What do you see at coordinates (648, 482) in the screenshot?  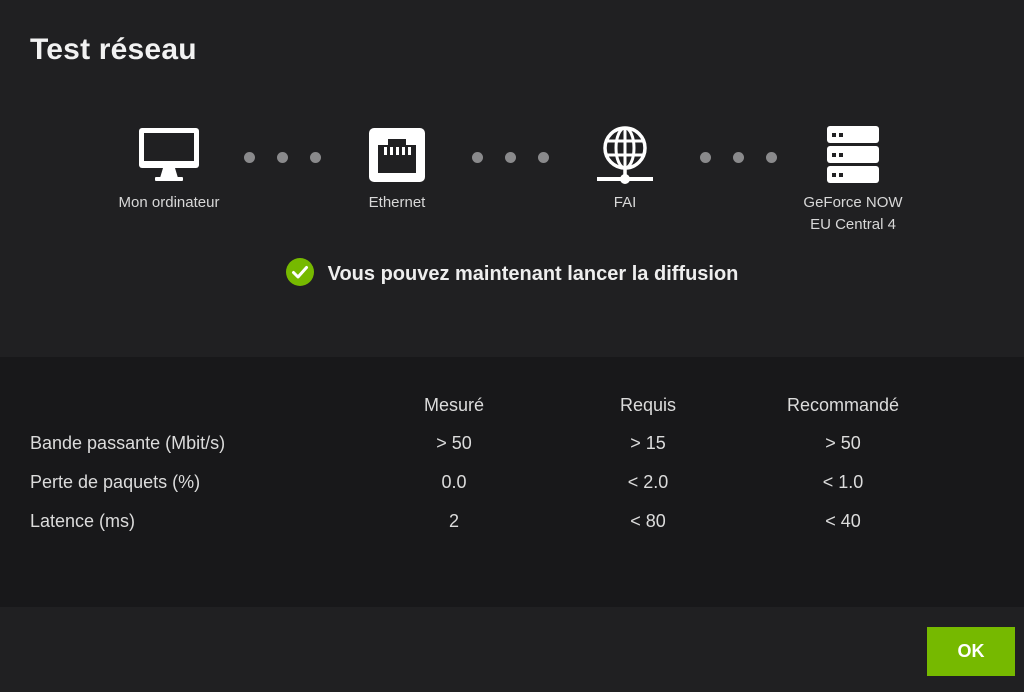 I see `cell-packet-loss-required: < 2.0` at bounding box center [648, 482].